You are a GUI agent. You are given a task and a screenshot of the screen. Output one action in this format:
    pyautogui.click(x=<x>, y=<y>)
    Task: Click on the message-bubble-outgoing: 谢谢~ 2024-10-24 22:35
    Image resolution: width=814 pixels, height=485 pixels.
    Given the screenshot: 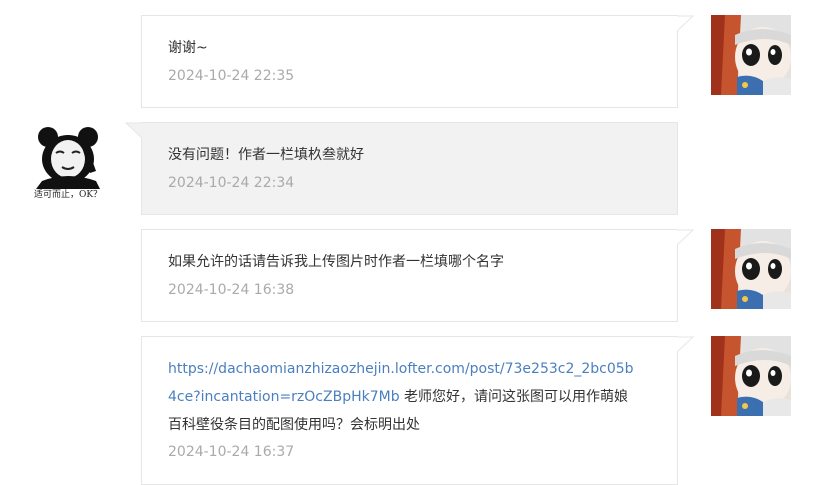 What is the action you would take?
    pyautogui.click(x=418, y=61)
    